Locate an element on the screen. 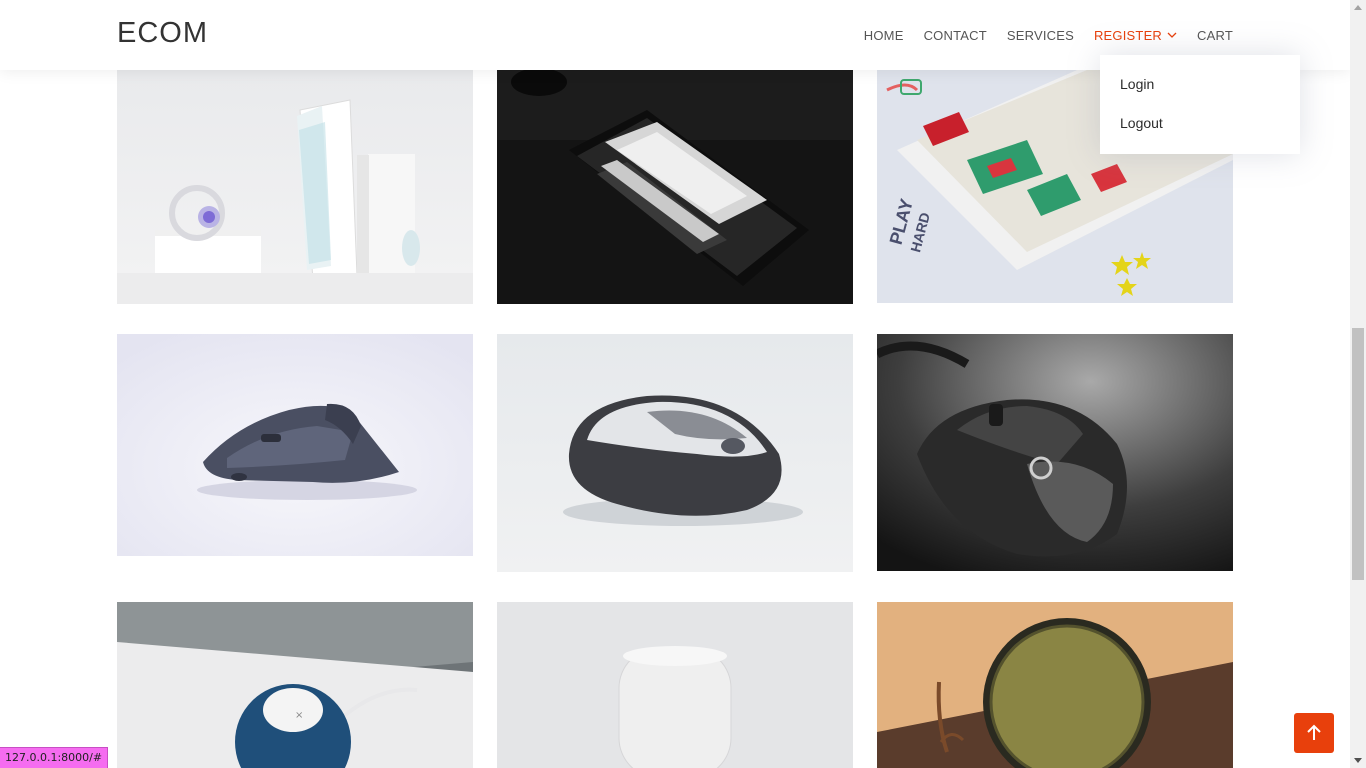  nav-register: REGISTER is located at coordinates (1135, 35).